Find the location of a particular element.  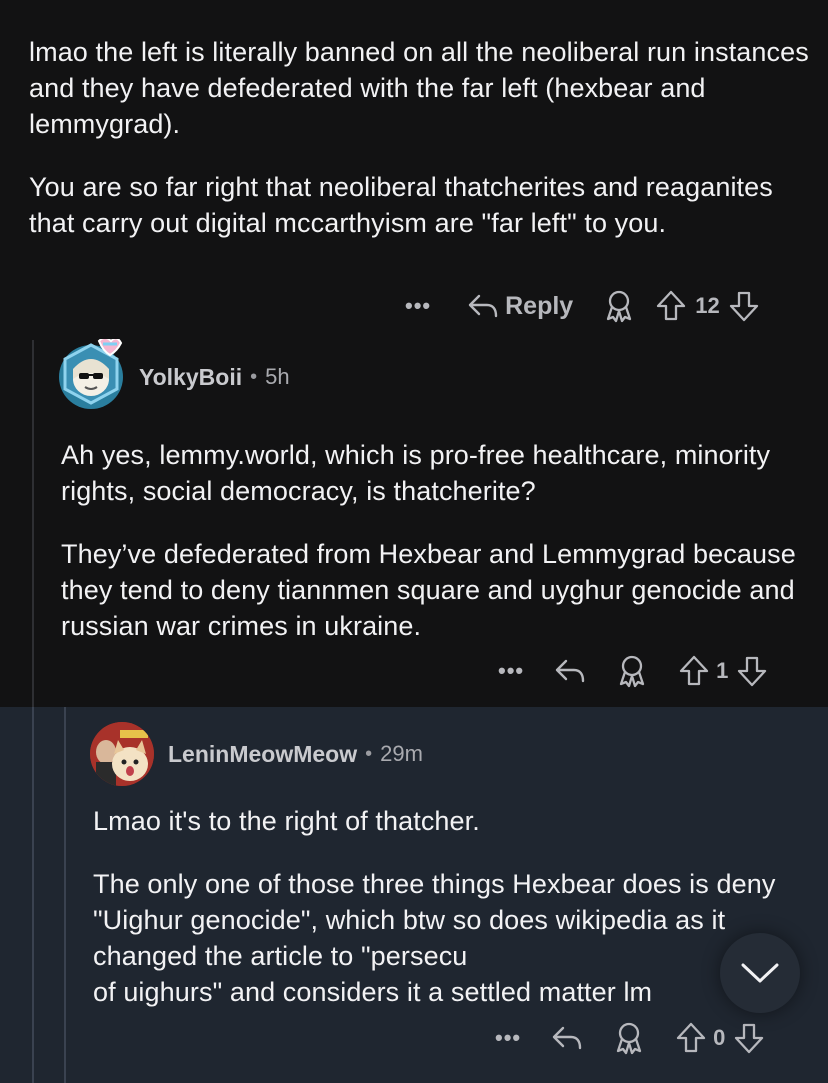

scroll-next-button is located at coordinates (760, 973).